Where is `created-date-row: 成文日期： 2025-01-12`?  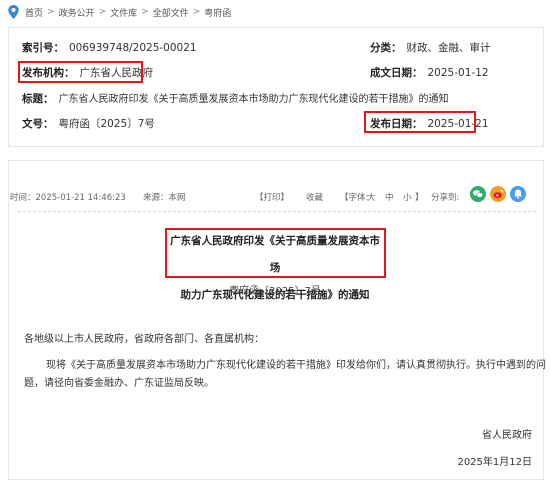 created-date-row: 成文日期： 2025-01-12 is located at coordinates (429, 73).